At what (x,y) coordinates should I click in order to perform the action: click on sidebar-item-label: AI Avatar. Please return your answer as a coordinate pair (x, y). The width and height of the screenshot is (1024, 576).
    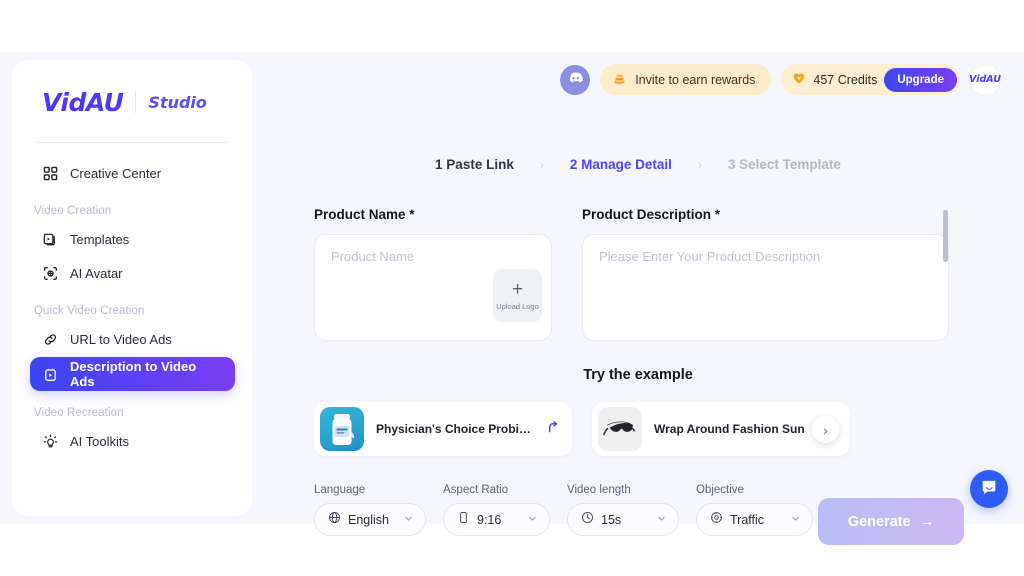
    Looking at the image, I should click on (96, 273).